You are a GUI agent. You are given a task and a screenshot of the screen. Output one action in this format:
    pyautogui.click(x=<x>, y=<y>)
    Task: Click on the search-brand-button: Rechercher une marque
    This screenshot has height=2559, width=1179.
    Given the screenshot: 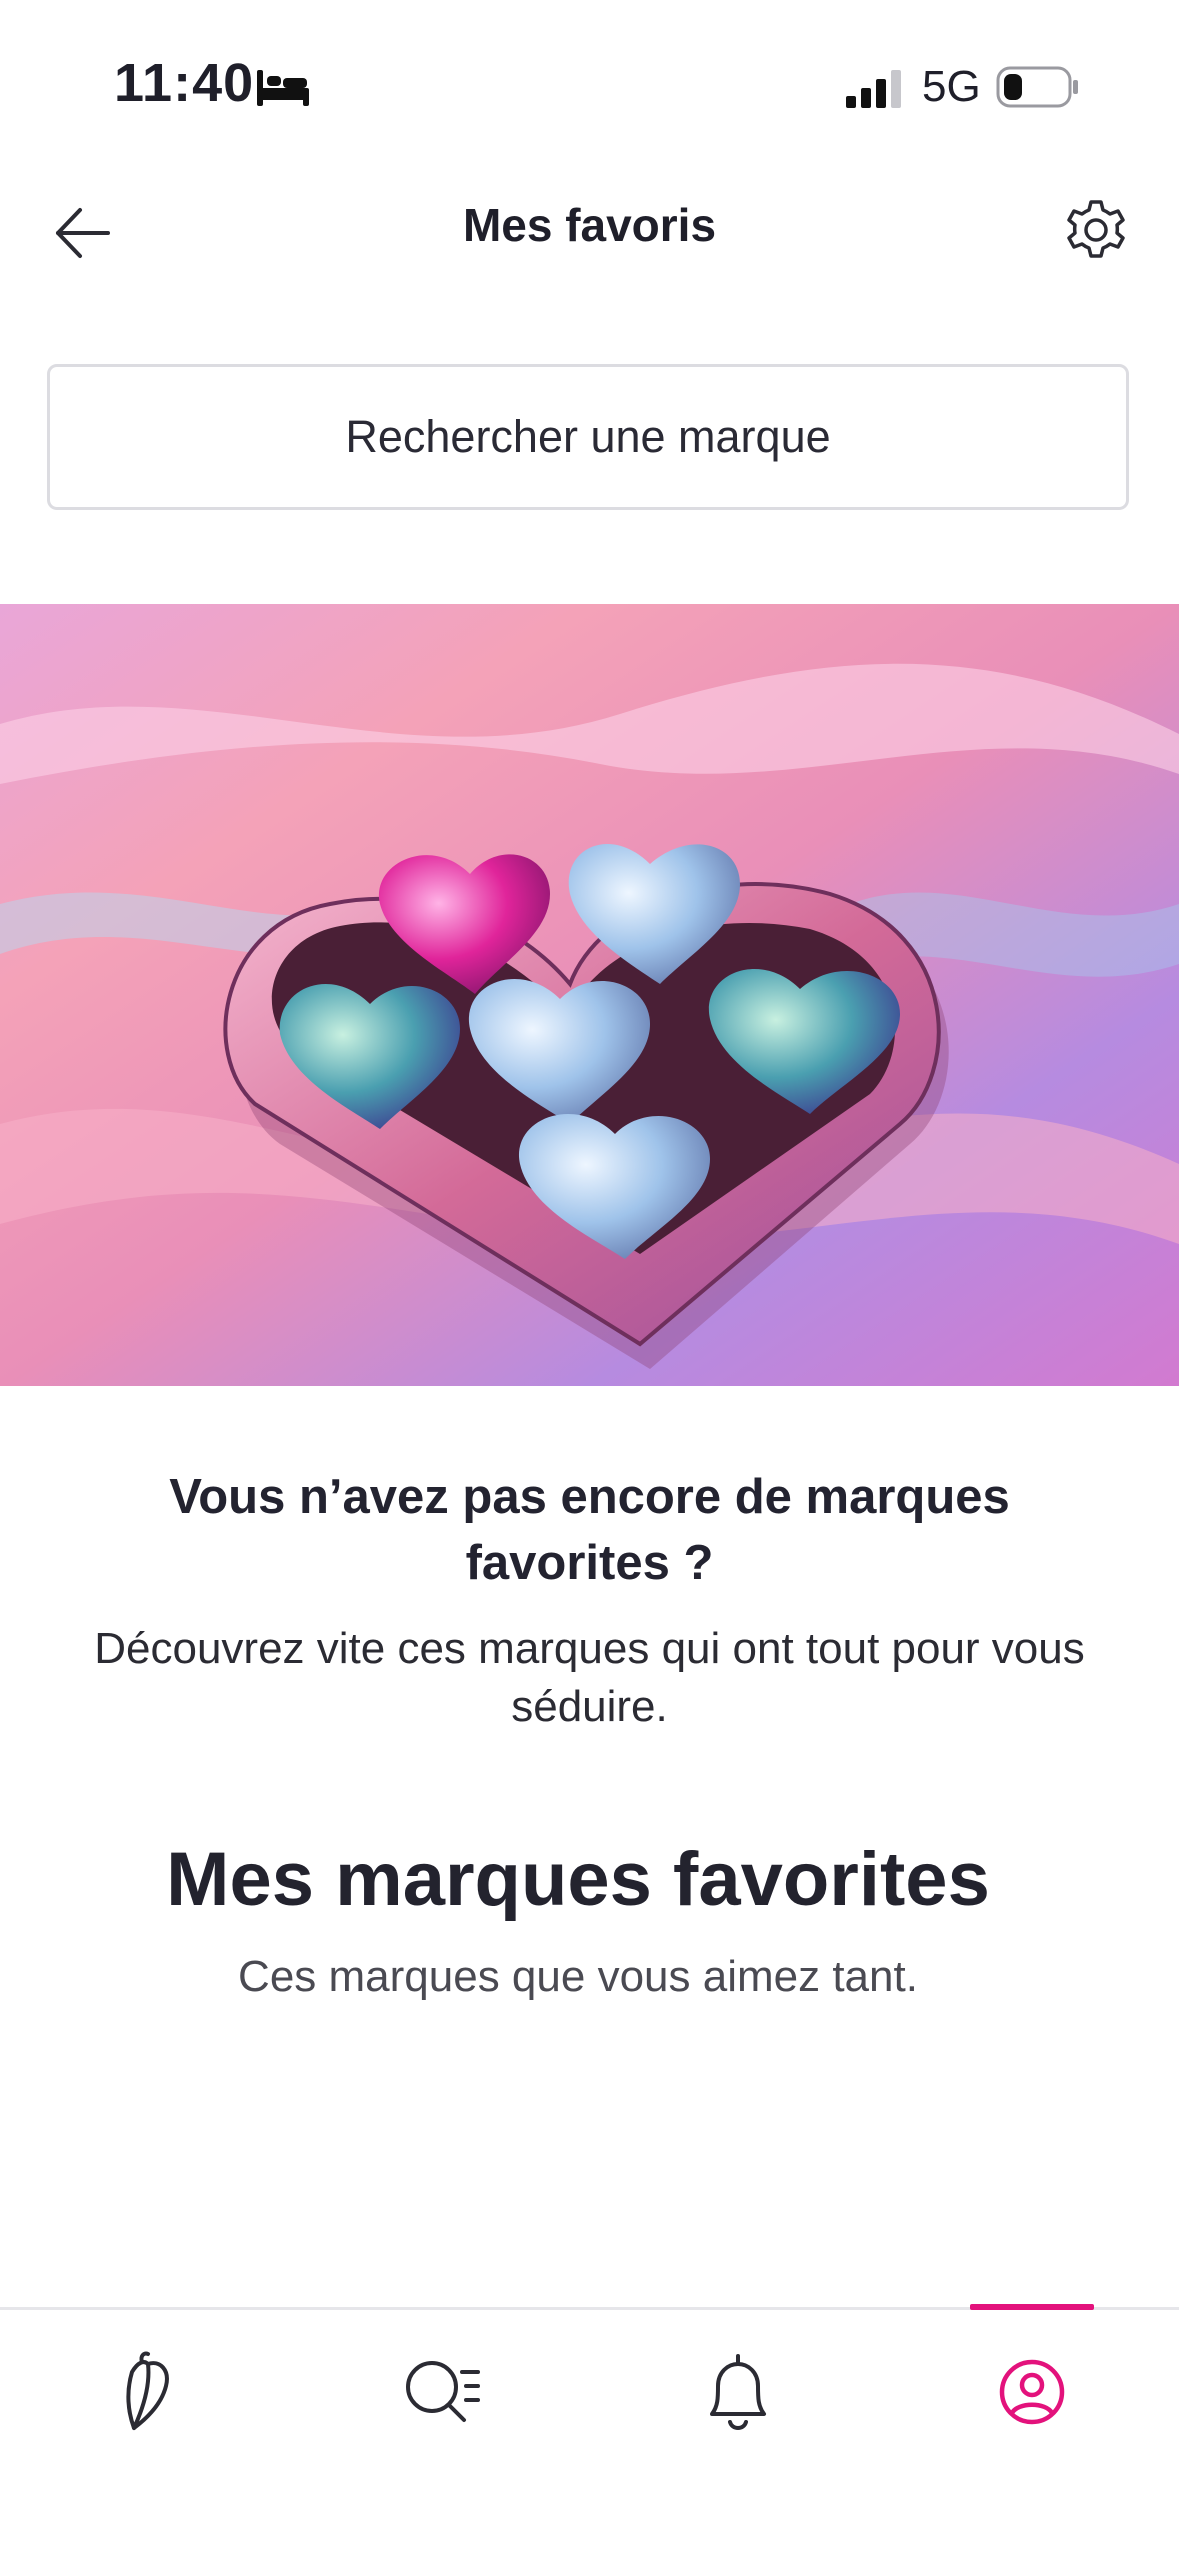 What is the action you would take?
    pyautogui.click(x=588, y=437)
    